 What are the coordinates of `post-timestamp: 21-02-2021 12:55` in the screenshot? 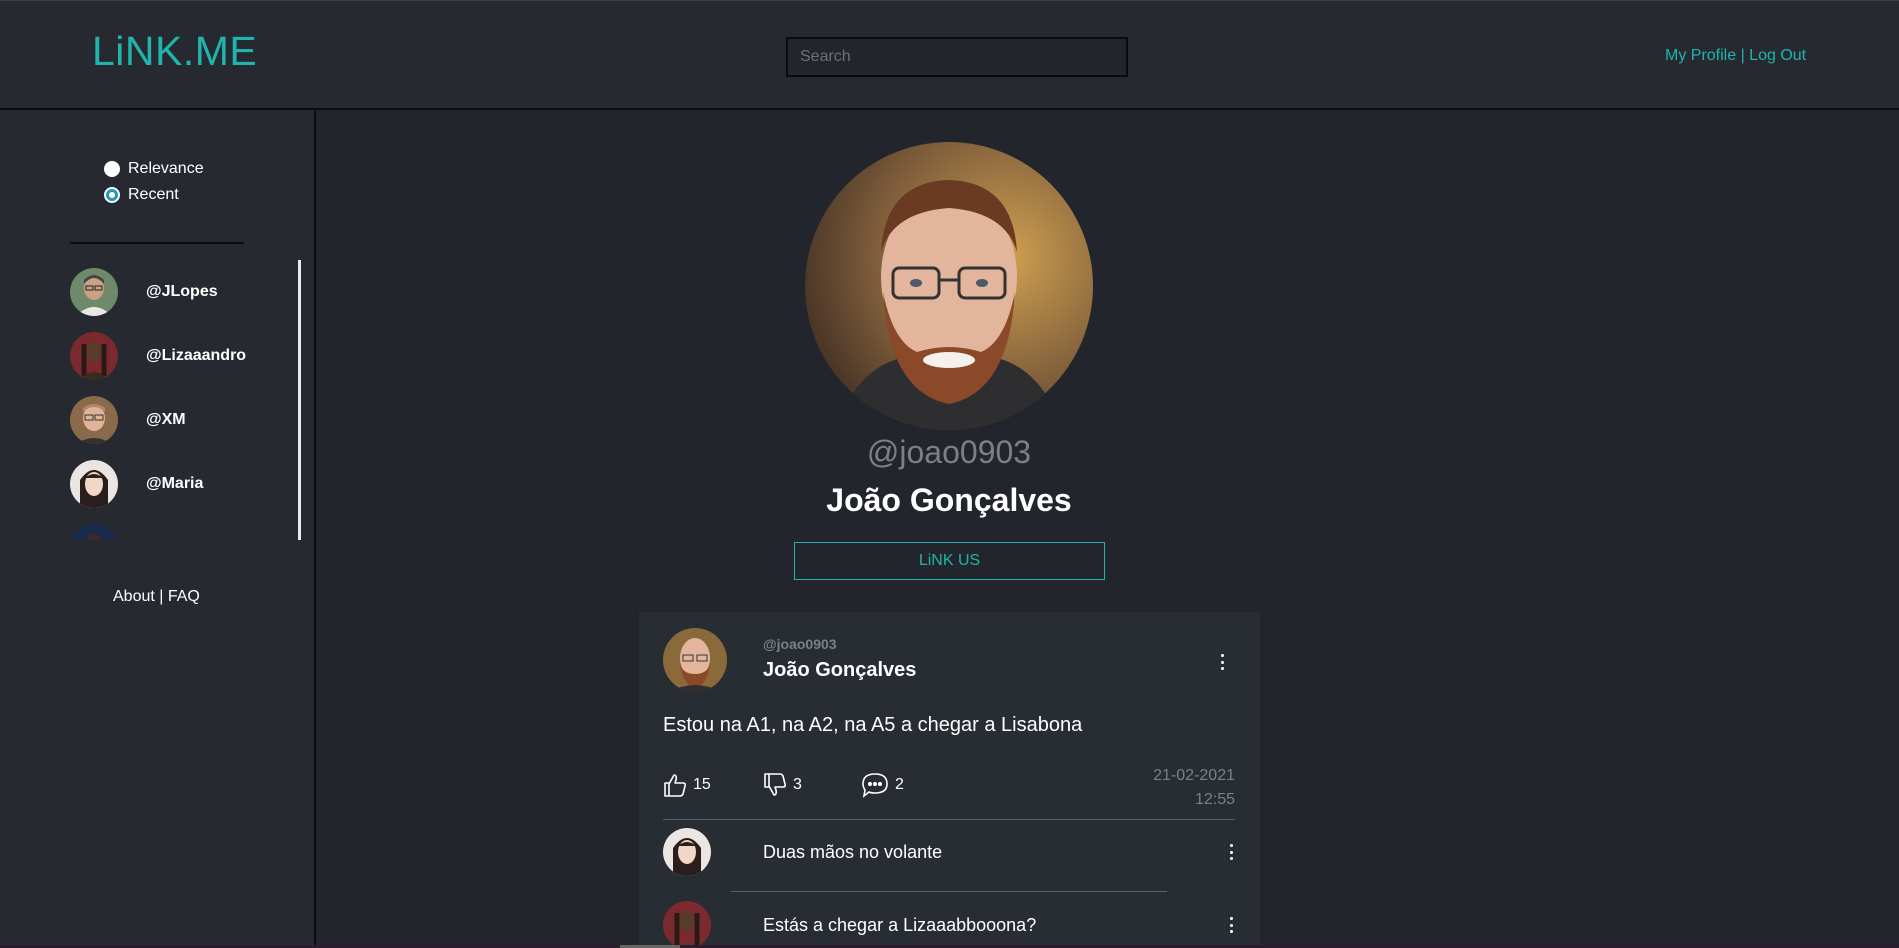 It's located at (1187, 788).